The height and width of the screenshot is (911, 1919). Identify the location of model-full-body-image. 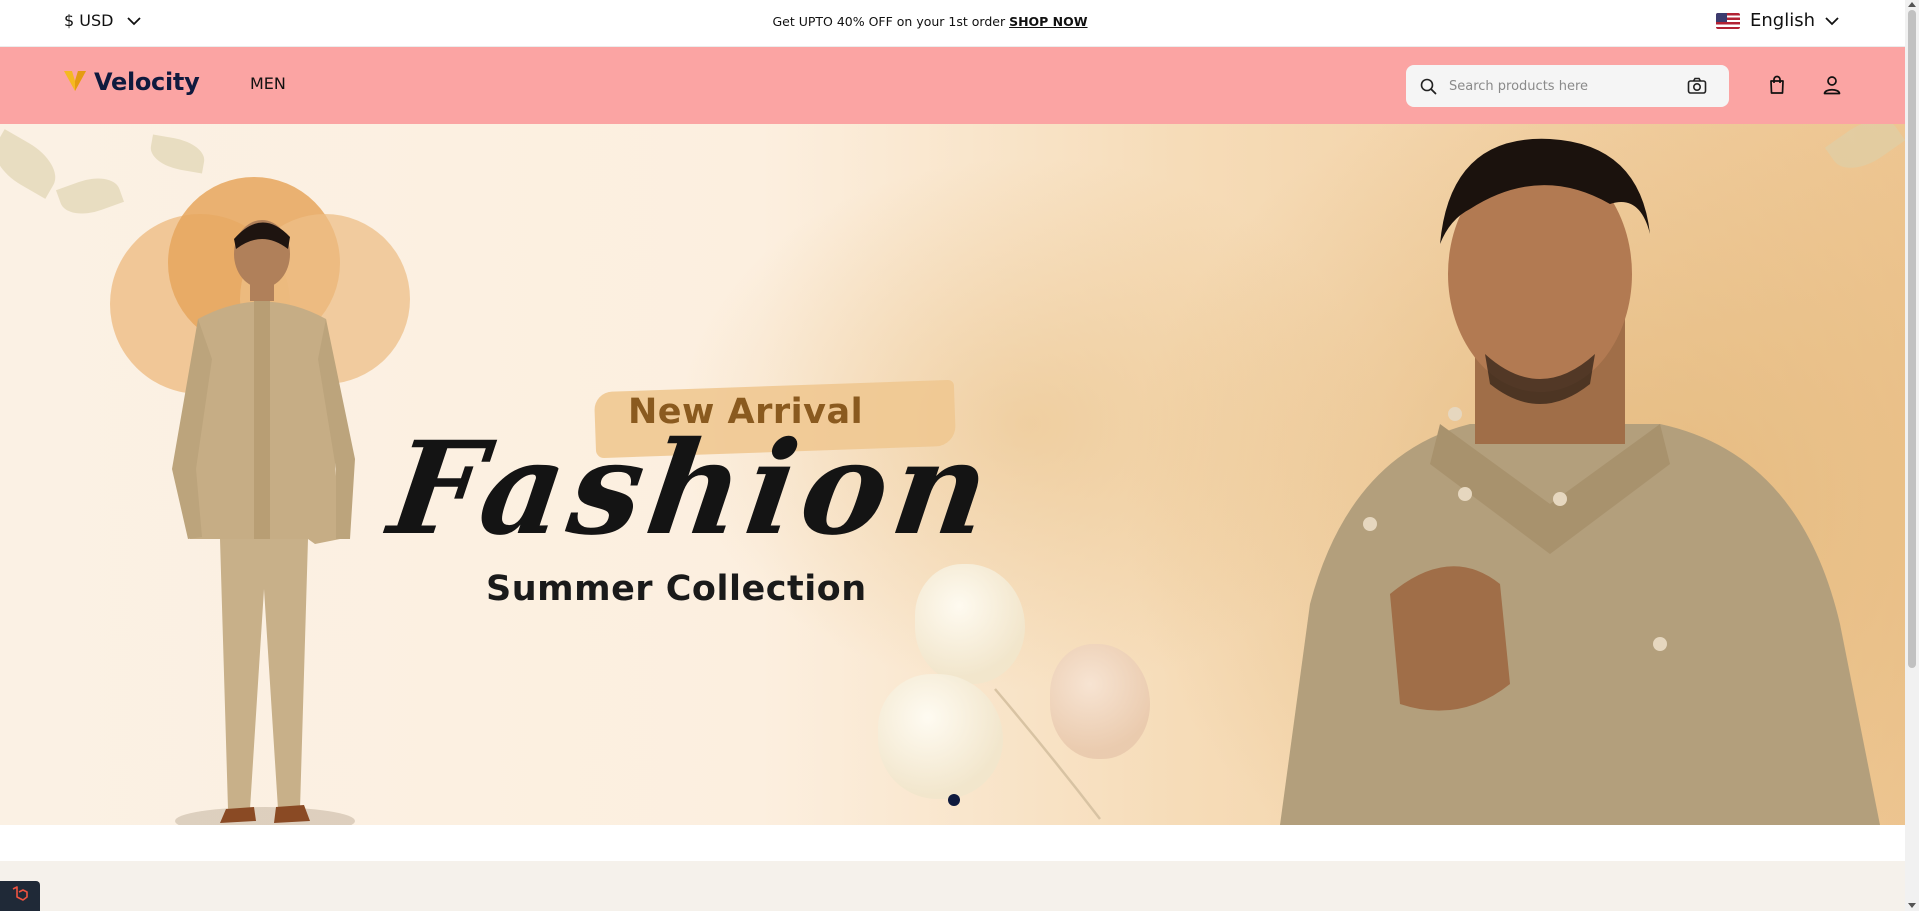
(263, 522).